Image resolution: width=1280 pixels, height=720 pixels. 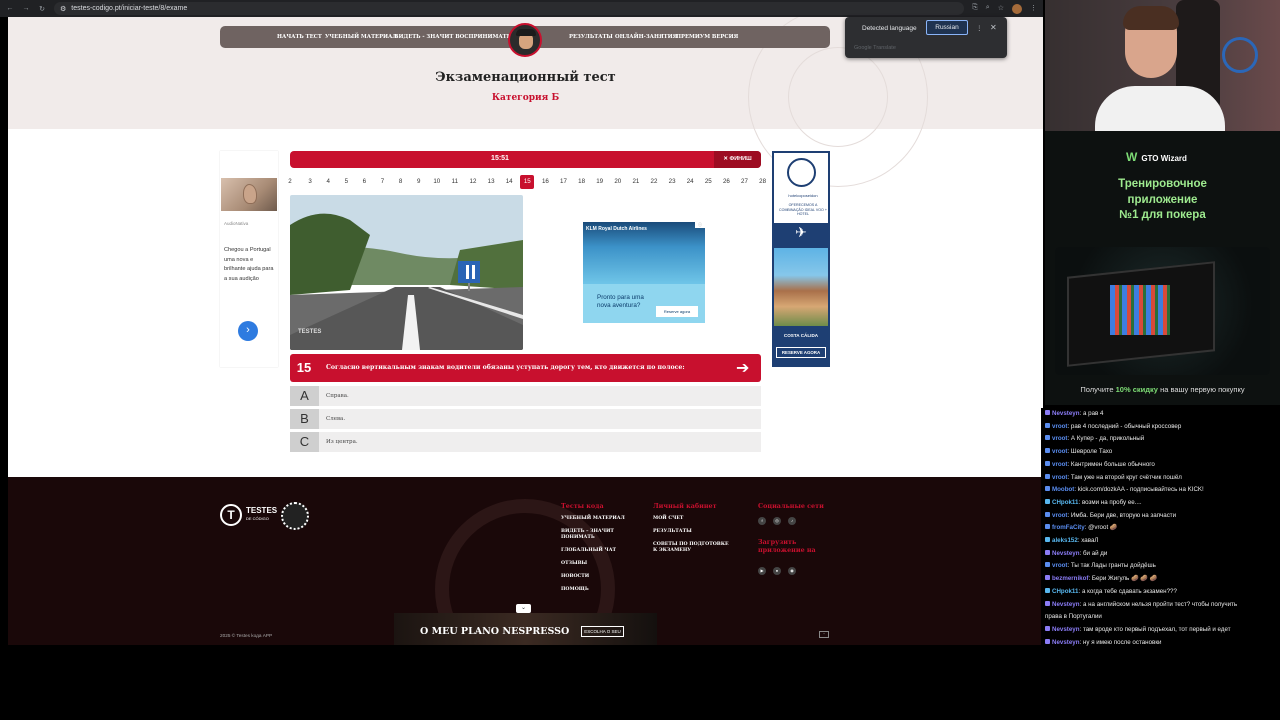 What do you see at coordinates (596, 590) in the screenshot?
I see `footer-link: ПОМОЩЬ` at bounding box center [596, 590].